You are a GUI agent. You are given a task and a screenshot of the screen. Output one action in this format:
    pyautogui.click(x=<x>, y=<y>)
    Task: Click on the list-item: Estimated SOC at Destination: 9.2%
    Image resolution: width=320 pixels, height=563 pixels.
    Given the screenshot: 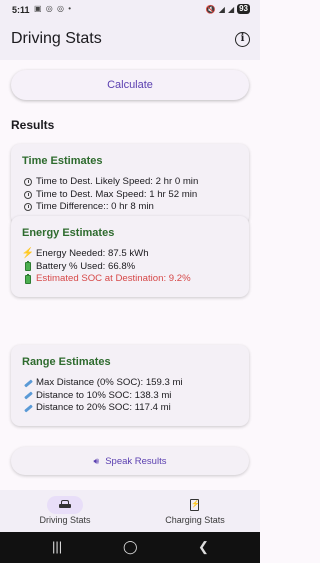 What is the action you would take?
    pyautogui.click(x=130, y=279)
    